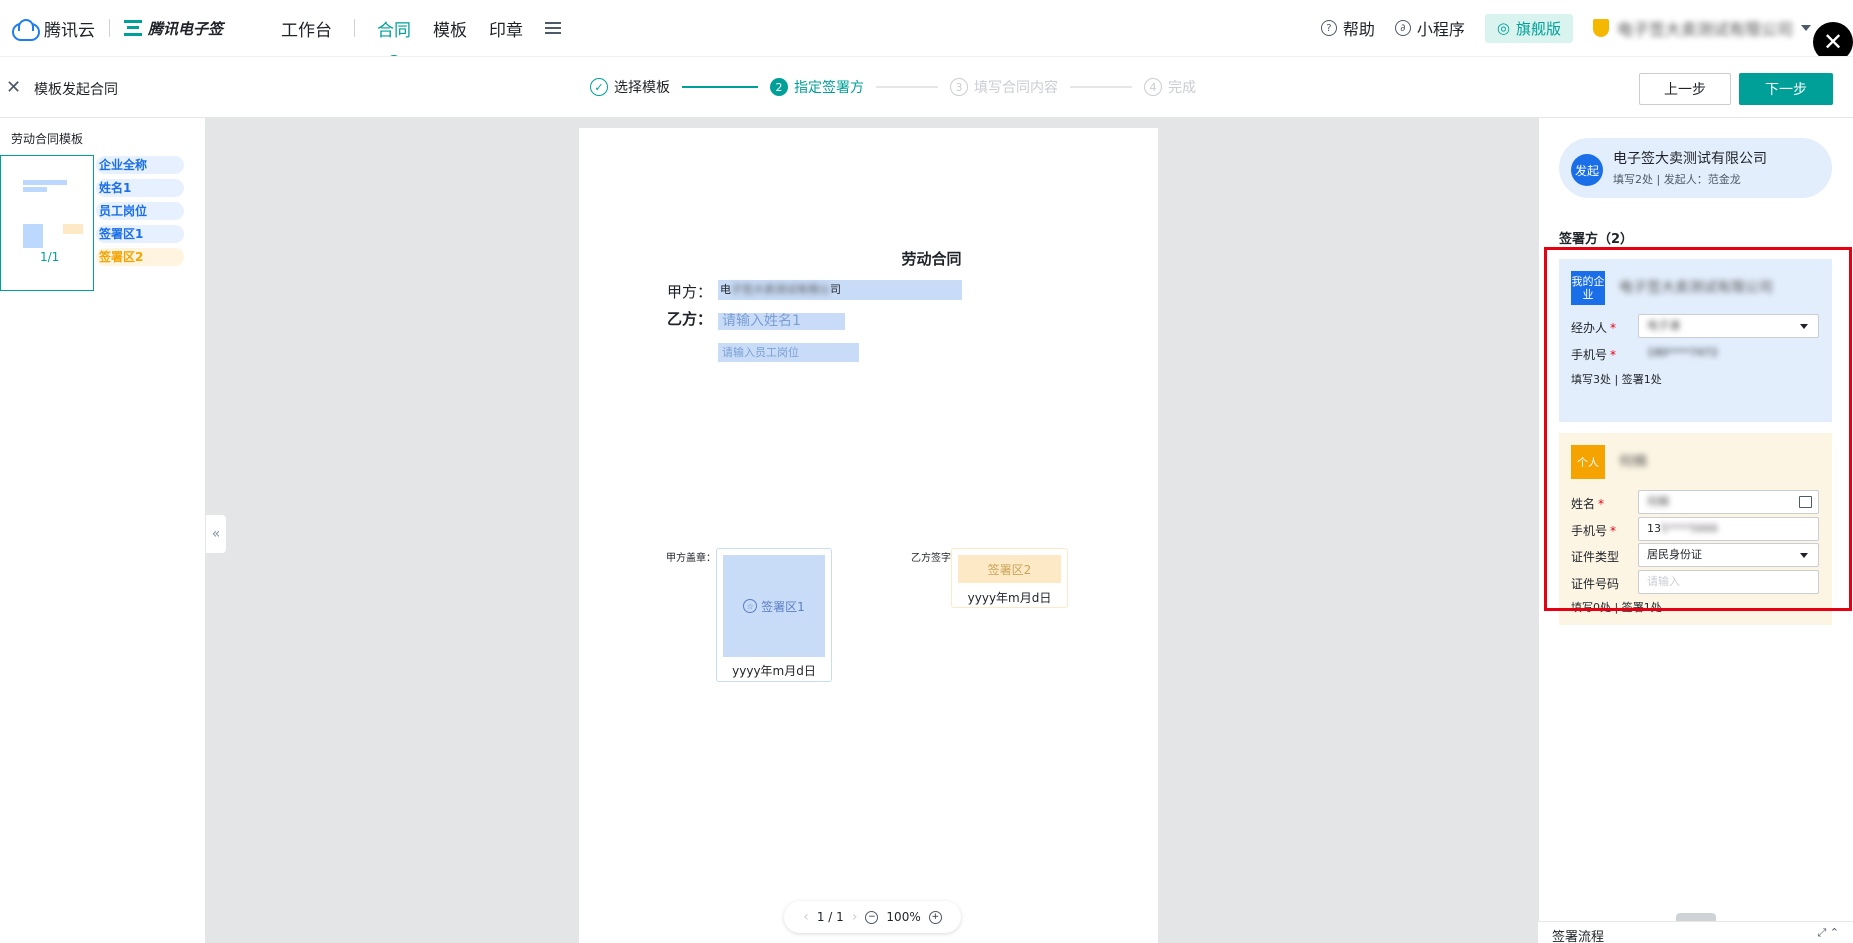 This screenshot has height=943, width=1853. What do you see at coordinates (780, 289) in the screenshot?
I see `party-a-company-value-blurred: 子签大卖测试有限公` at bounding box center [780, 289].